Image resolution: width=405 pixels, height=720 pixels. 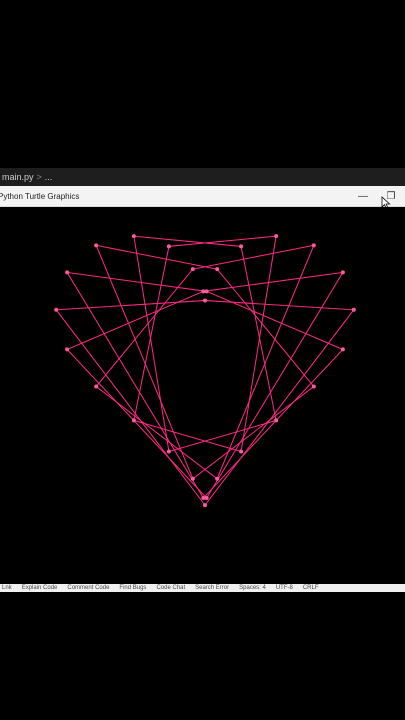 What do you see at coordinates (132, 588) in the screenshot?
I see `status-item: Find Bugs` at bounding box center [132, 588].